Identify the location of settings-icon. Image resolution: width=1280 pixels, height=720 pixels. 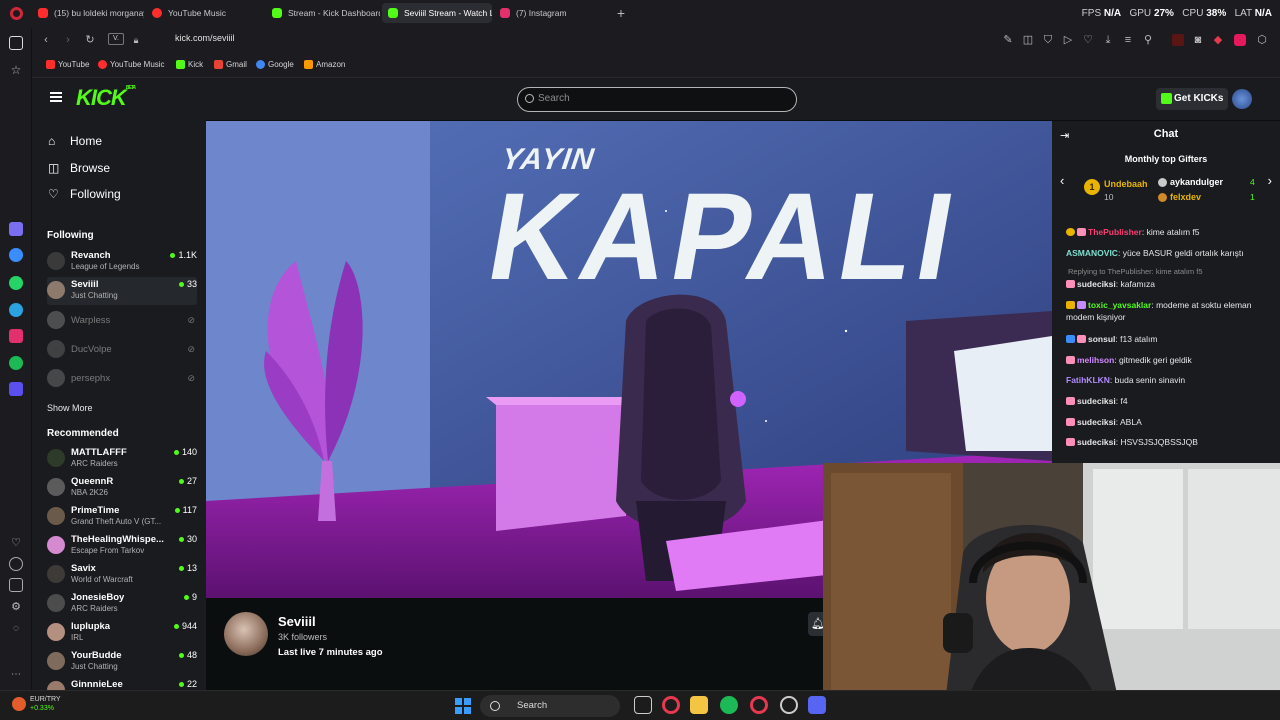
(789, 705).